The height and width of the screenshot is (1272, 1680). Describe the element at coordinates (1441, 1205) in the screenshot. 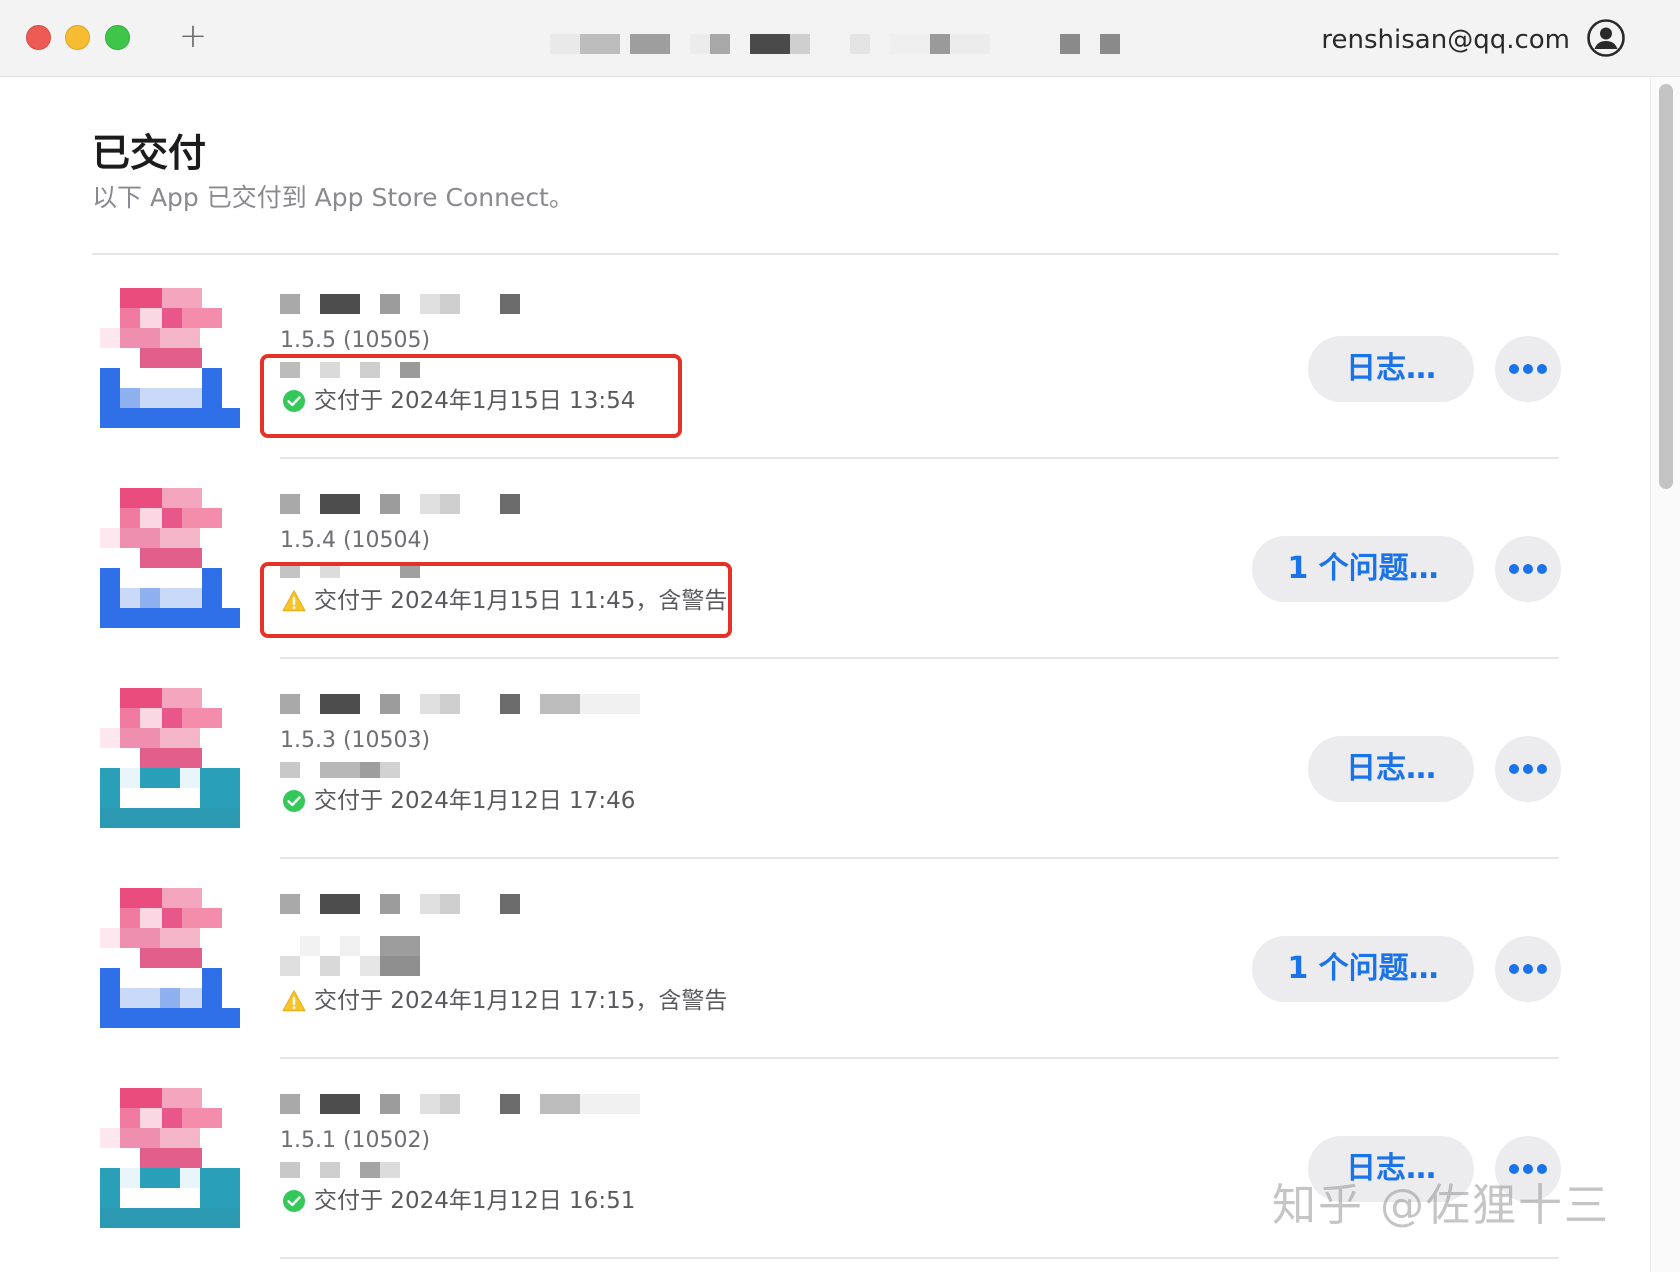

I see `watermark-text: 知乎 @佐狸十三` at that location.